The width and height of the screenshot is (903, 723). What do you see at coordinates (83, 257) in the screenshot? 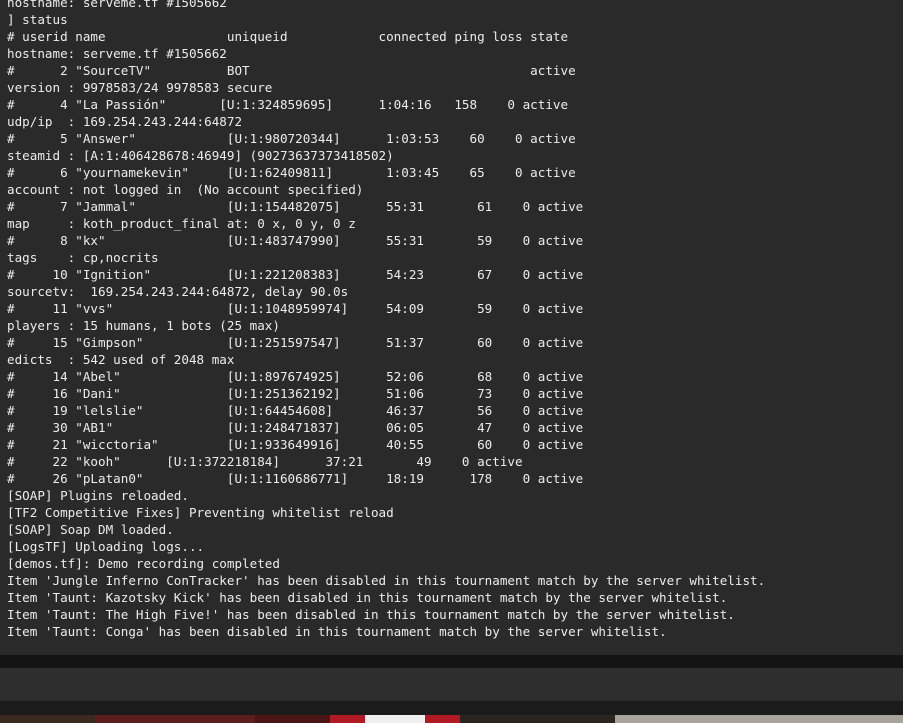
I see `console-line: tags : cp,nocrits` at bounding box center [83, 257].